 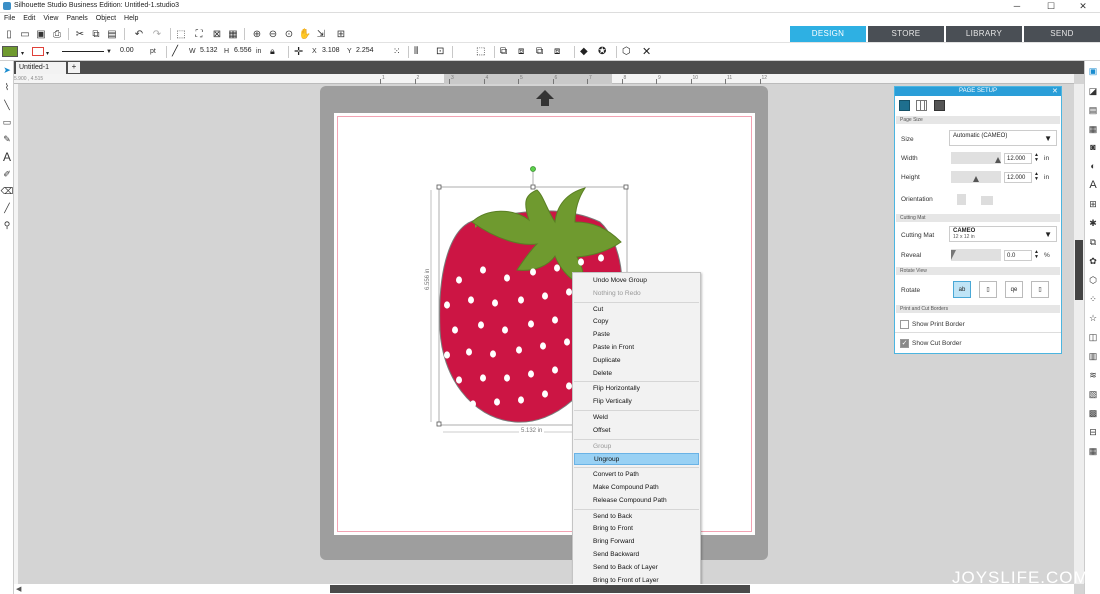 I want to click on release-compound-icon: ⧈, so click(x=557, y=51).